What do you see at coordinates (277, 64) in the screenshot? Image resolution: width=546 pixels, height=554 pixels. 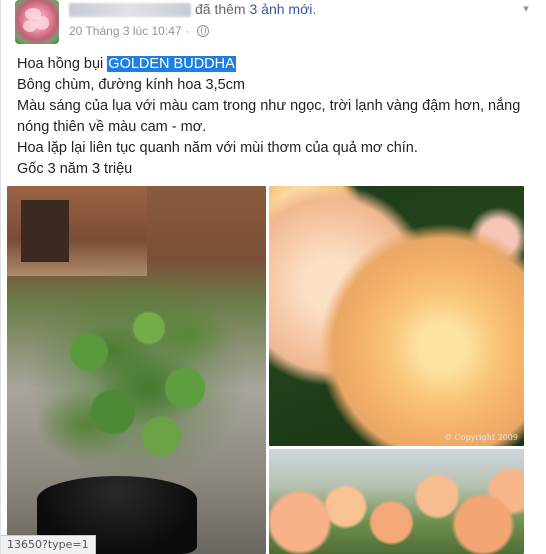 I see `body-line-1: Hoa hồng bụi GOLDEN BUDDHA` at bounding box center [277, 64].